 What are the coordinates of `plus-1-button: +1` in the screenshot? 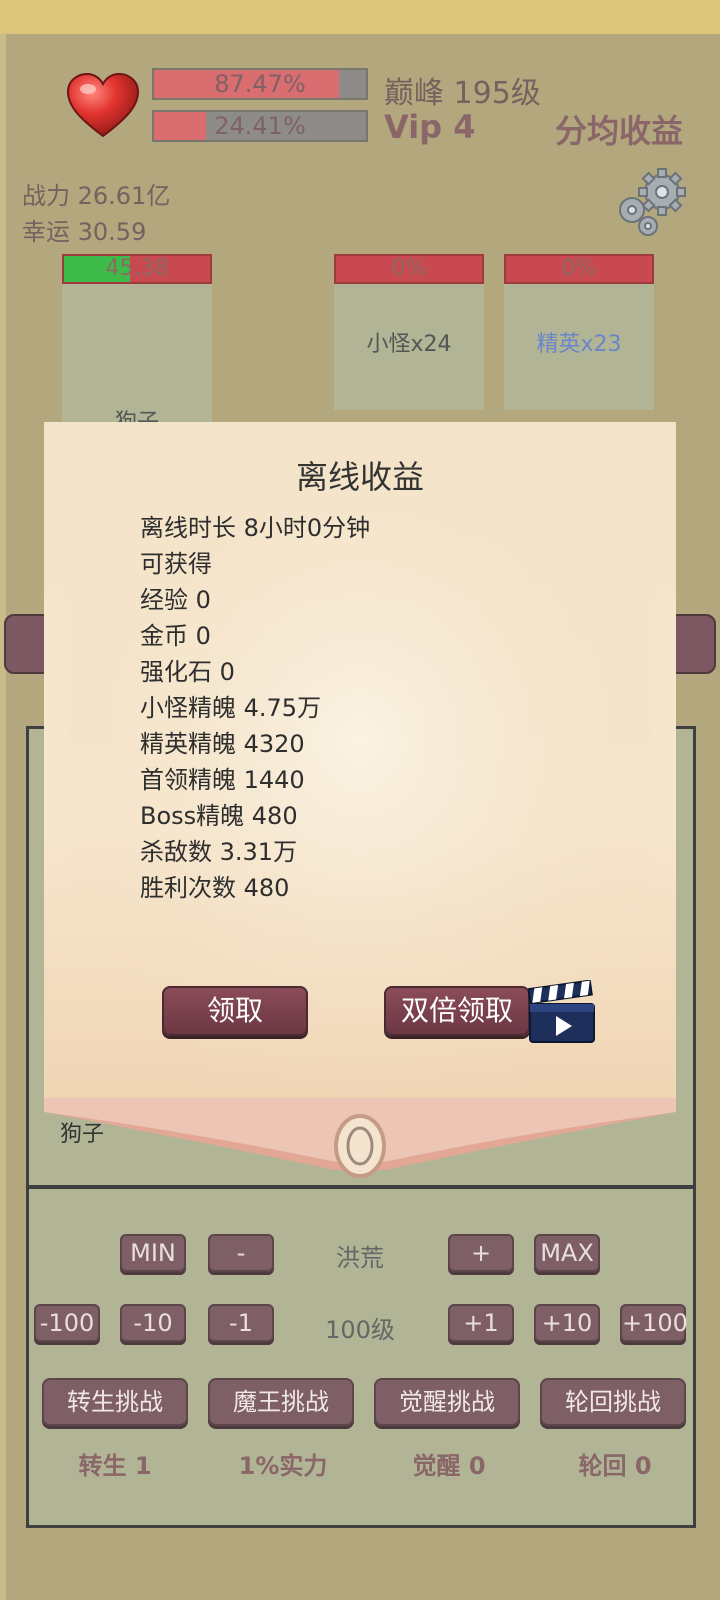 It's located at (481, 1323).